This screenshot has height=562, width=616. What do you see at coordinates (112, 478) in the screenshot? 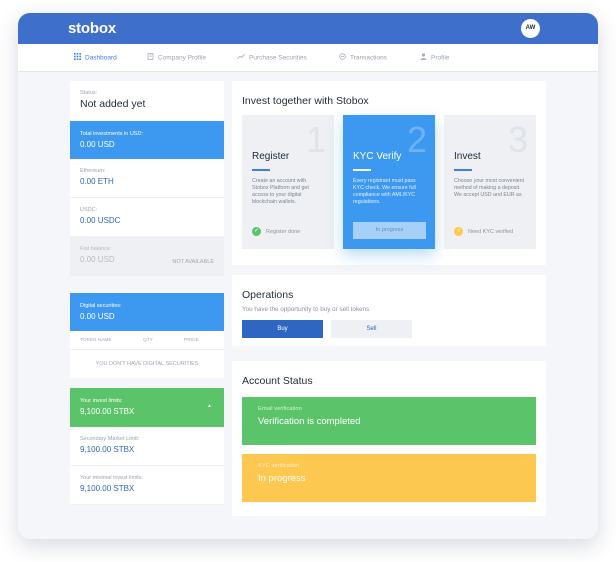
I see `minimal-limit-label: Your minimal invest limits:` at bounding box center [112, 478].